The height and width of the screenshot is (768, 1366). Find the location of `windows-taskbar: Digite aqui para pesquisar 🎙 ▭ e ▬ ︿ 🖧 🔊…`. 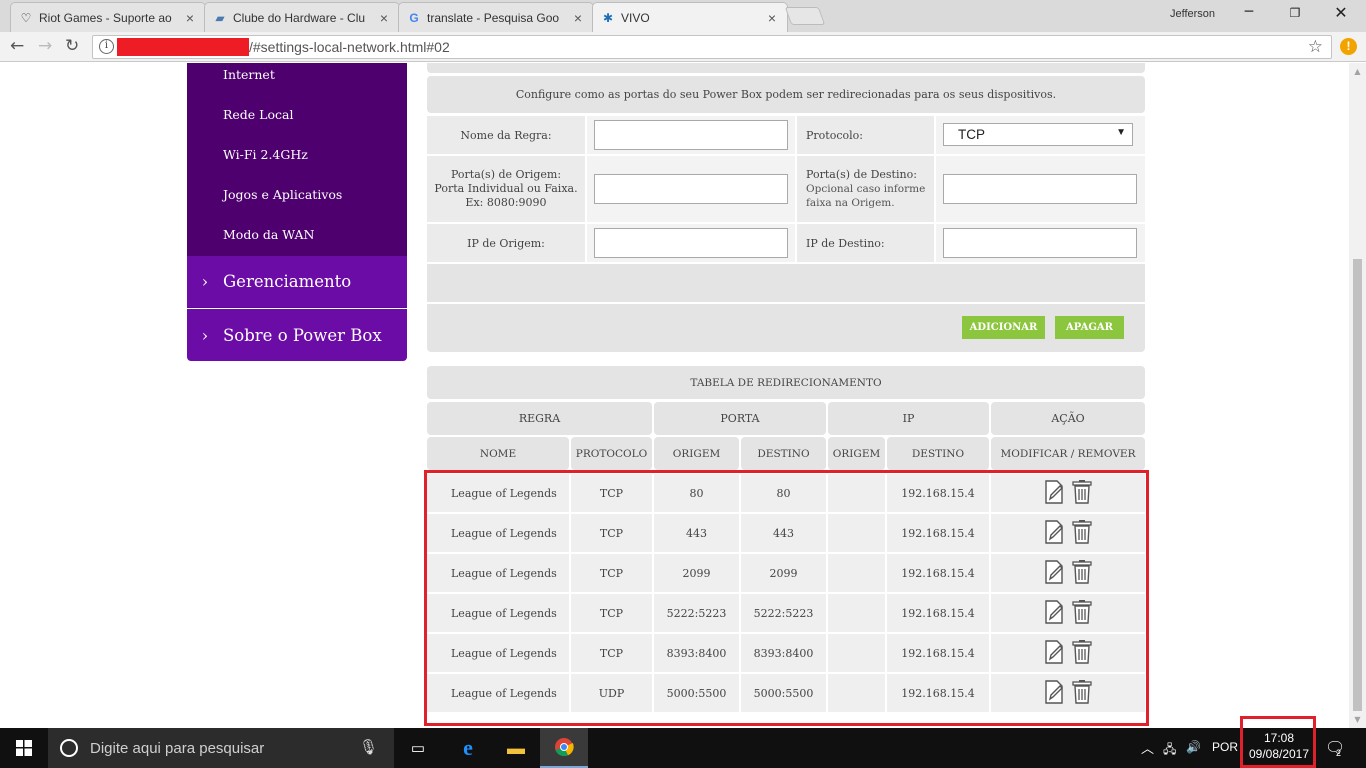

windows-taskbar: Digite aqui para pesquisar 🎙 ▭ e ▬ ︿ 🖧 🔊… is located at coordinates (683, 748).